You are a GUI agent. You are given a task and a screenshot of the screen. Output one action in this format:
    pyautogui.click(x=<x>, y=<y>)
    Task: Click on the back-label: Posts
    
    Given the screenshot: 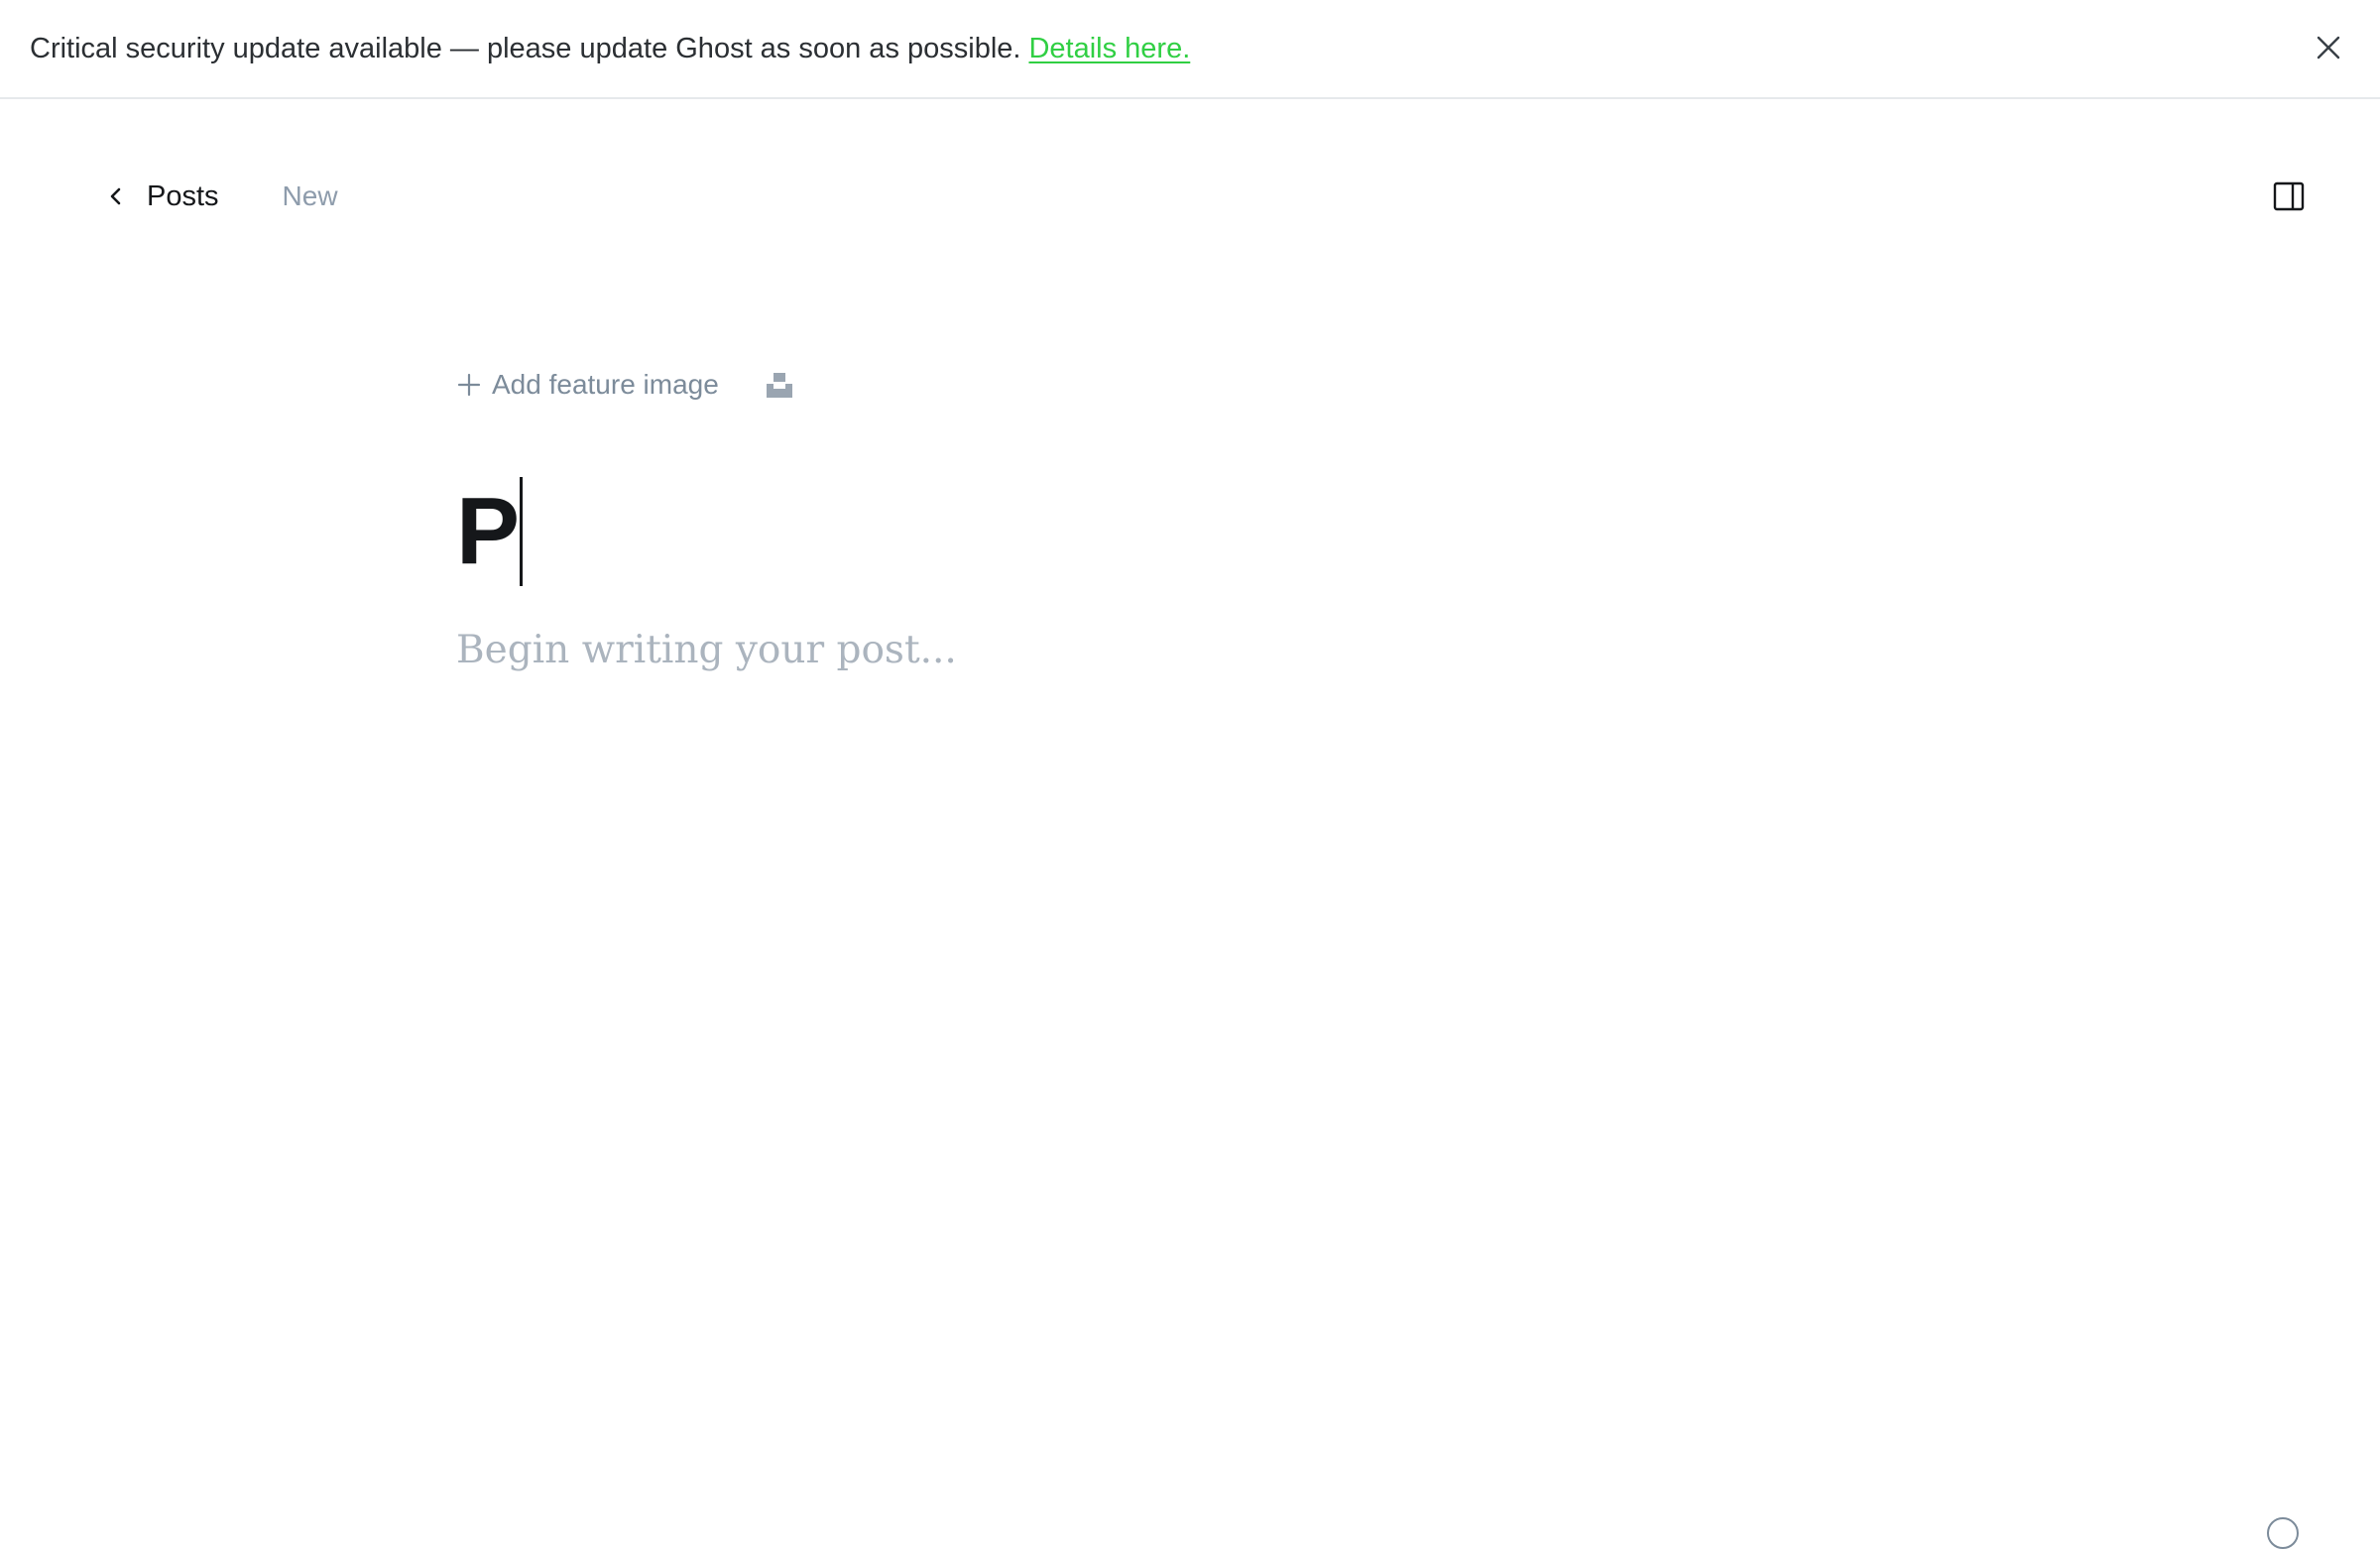 What is the action you would take?
    pyautogui.click(x=183, y=195)
    